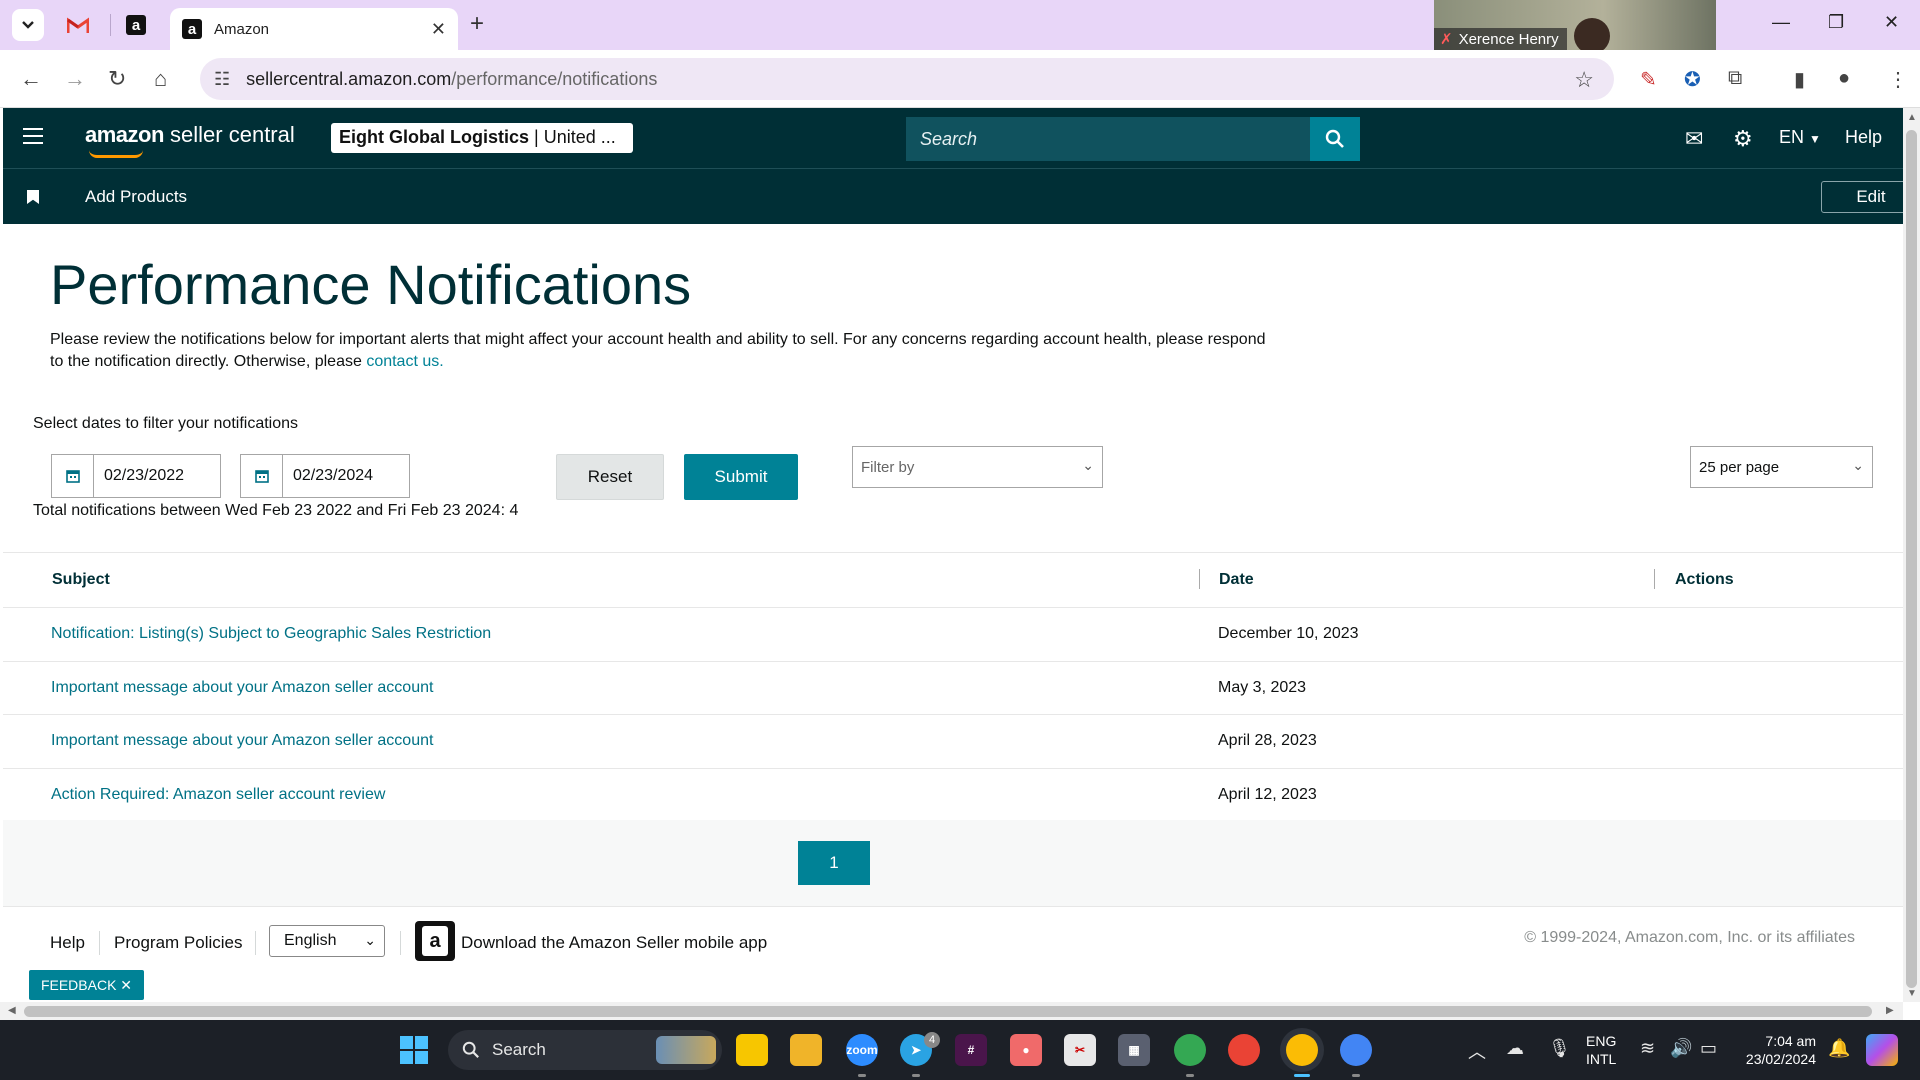 Image resolution: width=1920 pixels, height=1080 pixels. I want to click on vertical-scrollbar: ▲ ▼, so click(1911, 555).